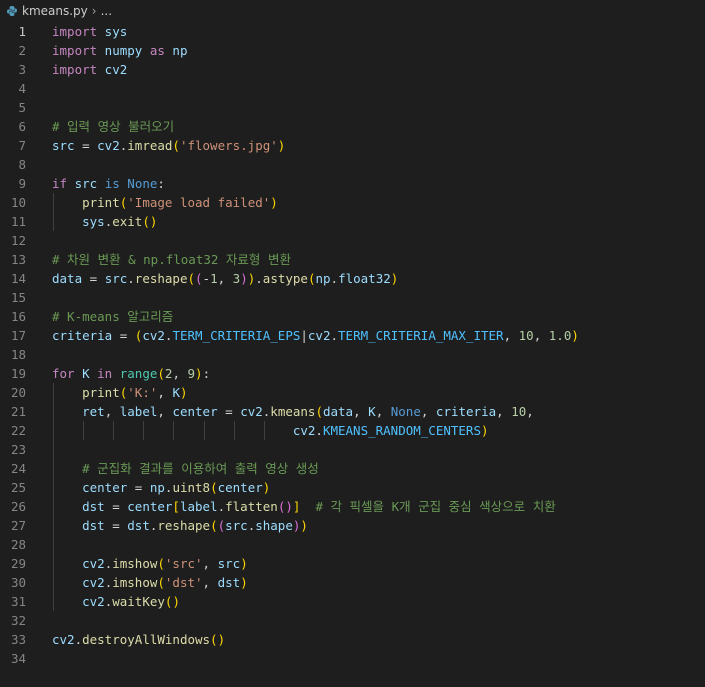  Describe the element at coordinates (352, 164) in the screenshot. I see `code-line: 8` at that location.